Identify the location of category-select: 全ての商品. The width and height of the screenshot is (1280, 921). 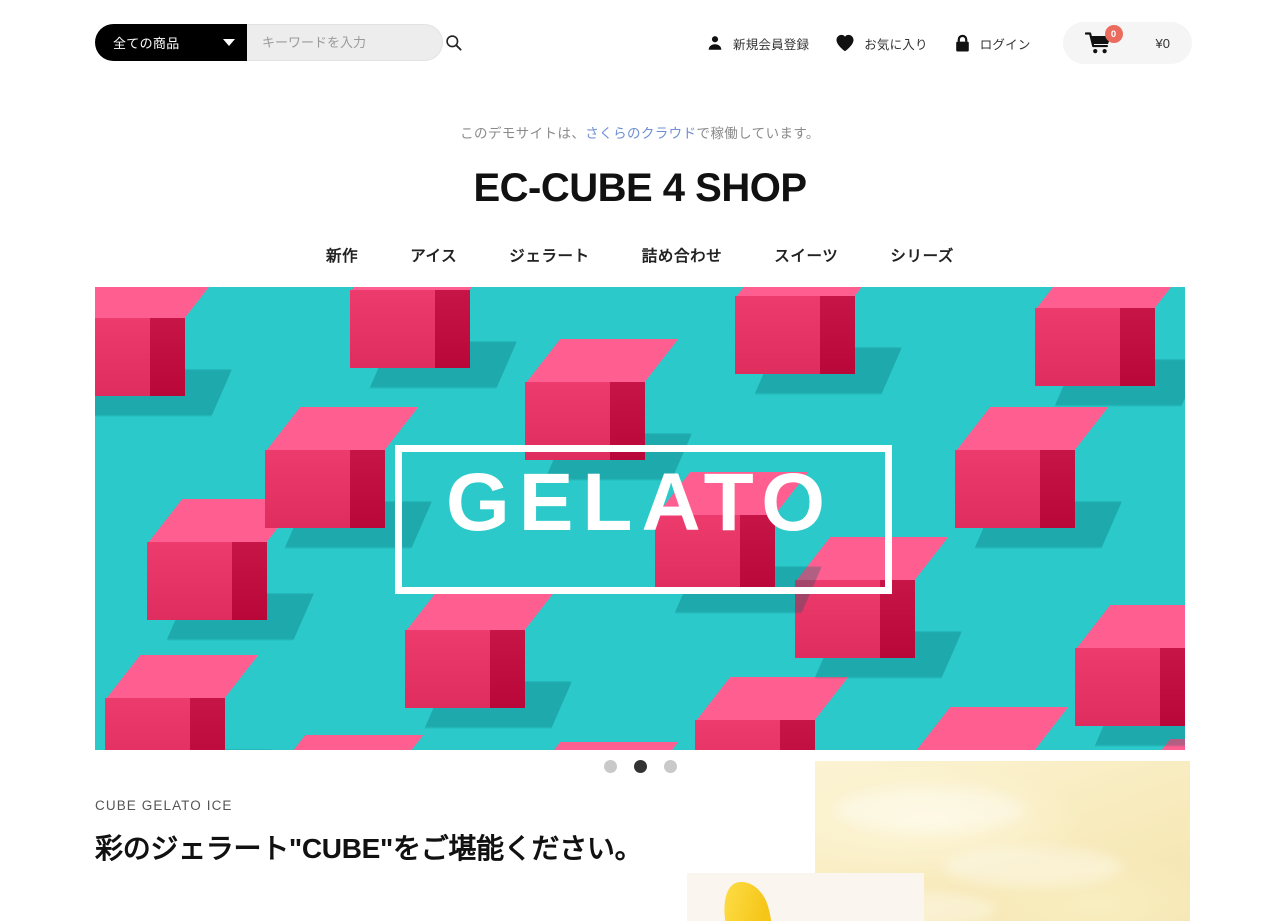
(171, 42).